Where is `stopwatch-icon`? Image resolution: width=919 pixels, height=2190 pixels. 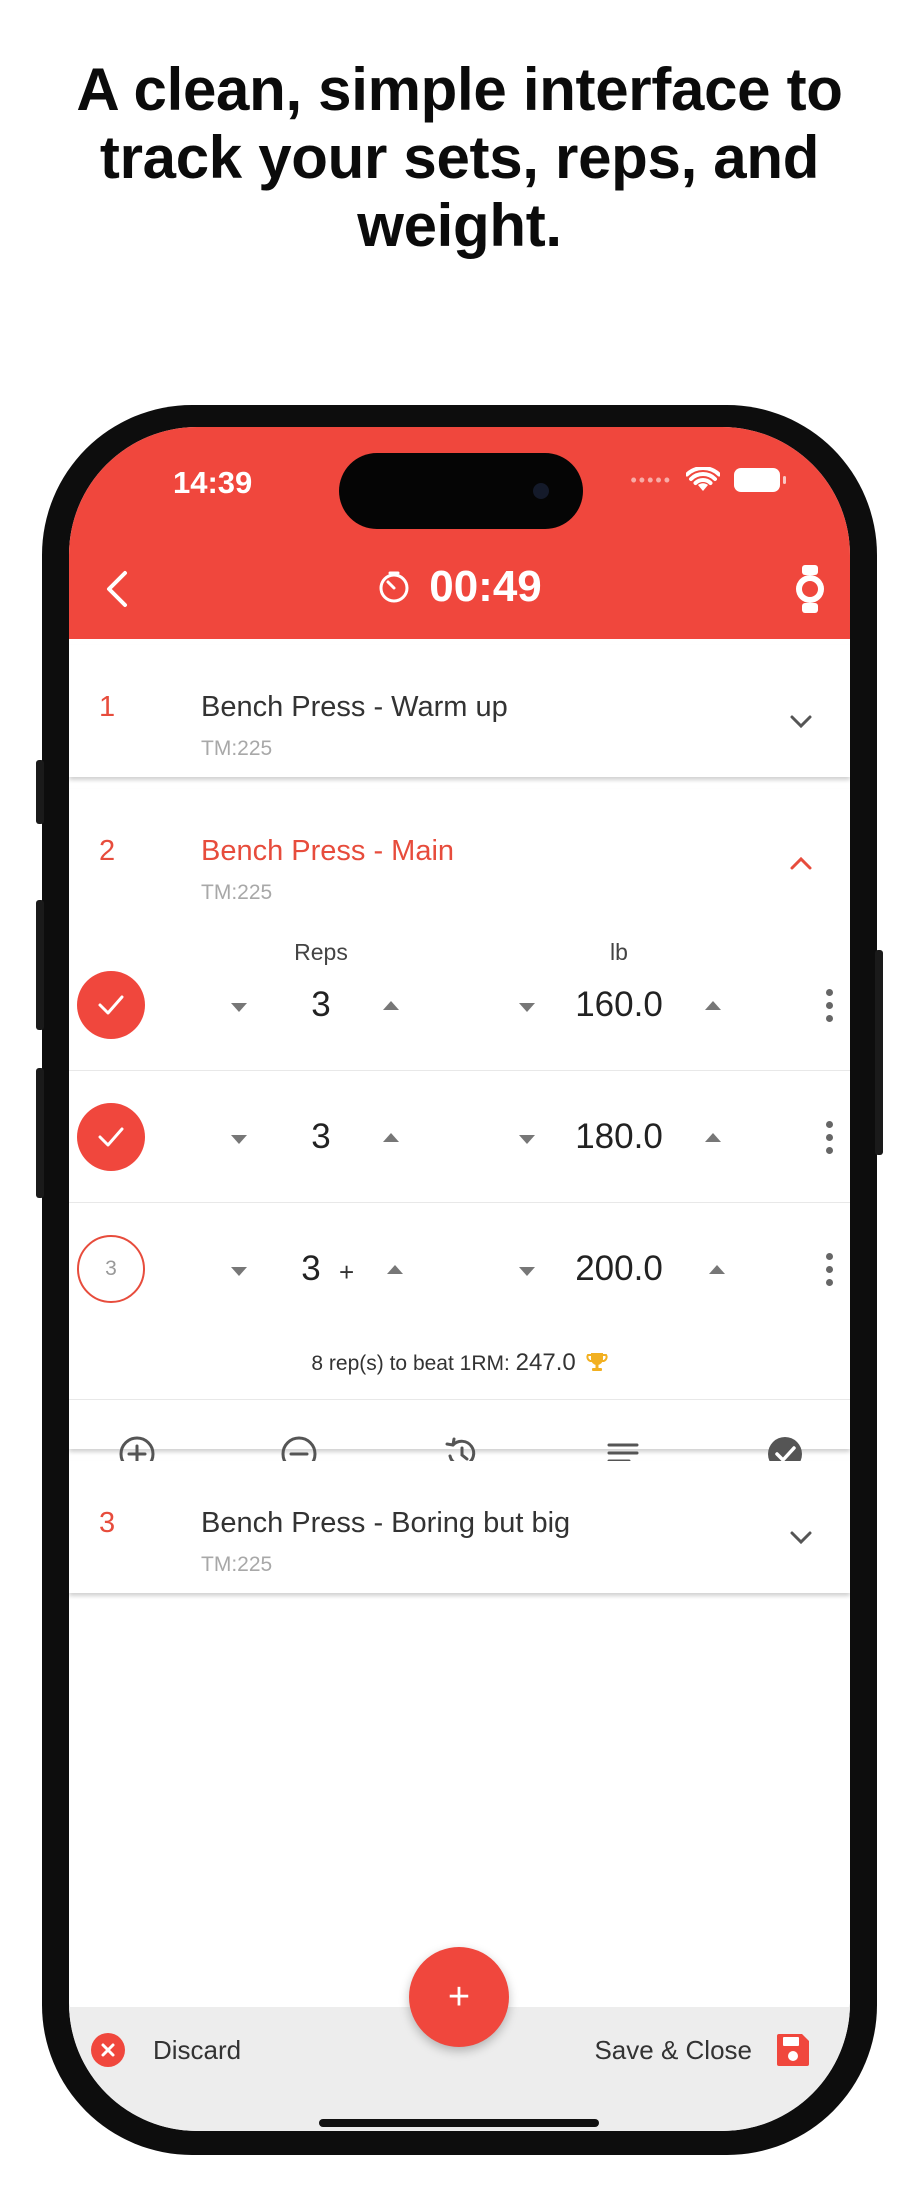
stopwatch-icon is located at coordinates (810, 589).